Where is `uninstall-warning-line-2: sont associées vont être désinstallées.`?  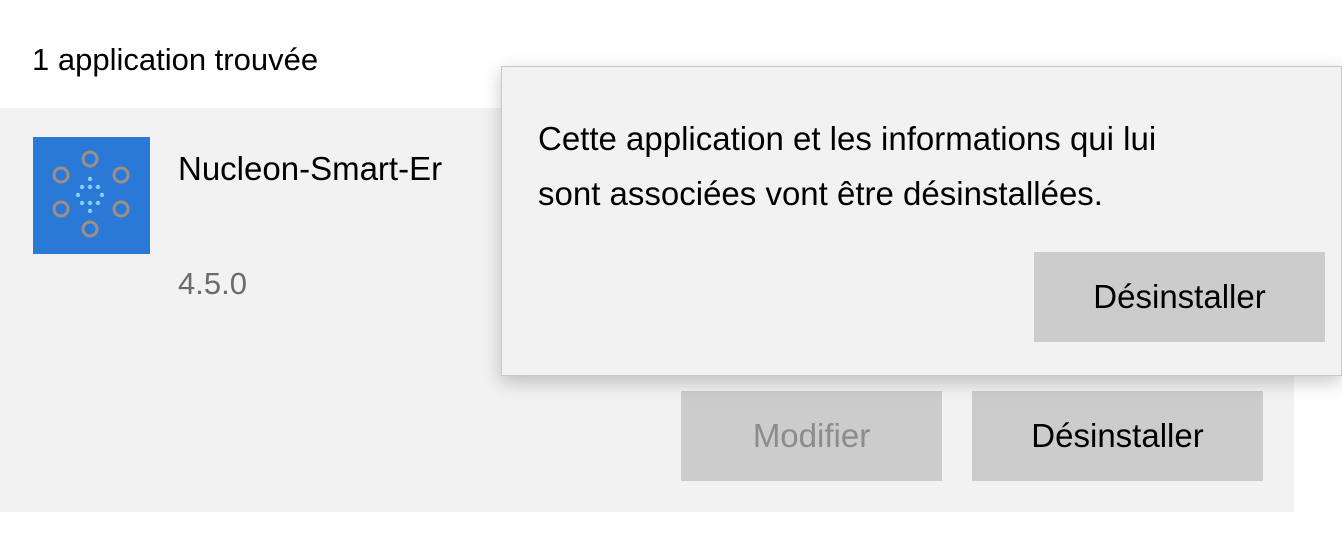
uninstall-warning-line-2: sont associées vont être désinstallées. is located at coordinates (820, 193).